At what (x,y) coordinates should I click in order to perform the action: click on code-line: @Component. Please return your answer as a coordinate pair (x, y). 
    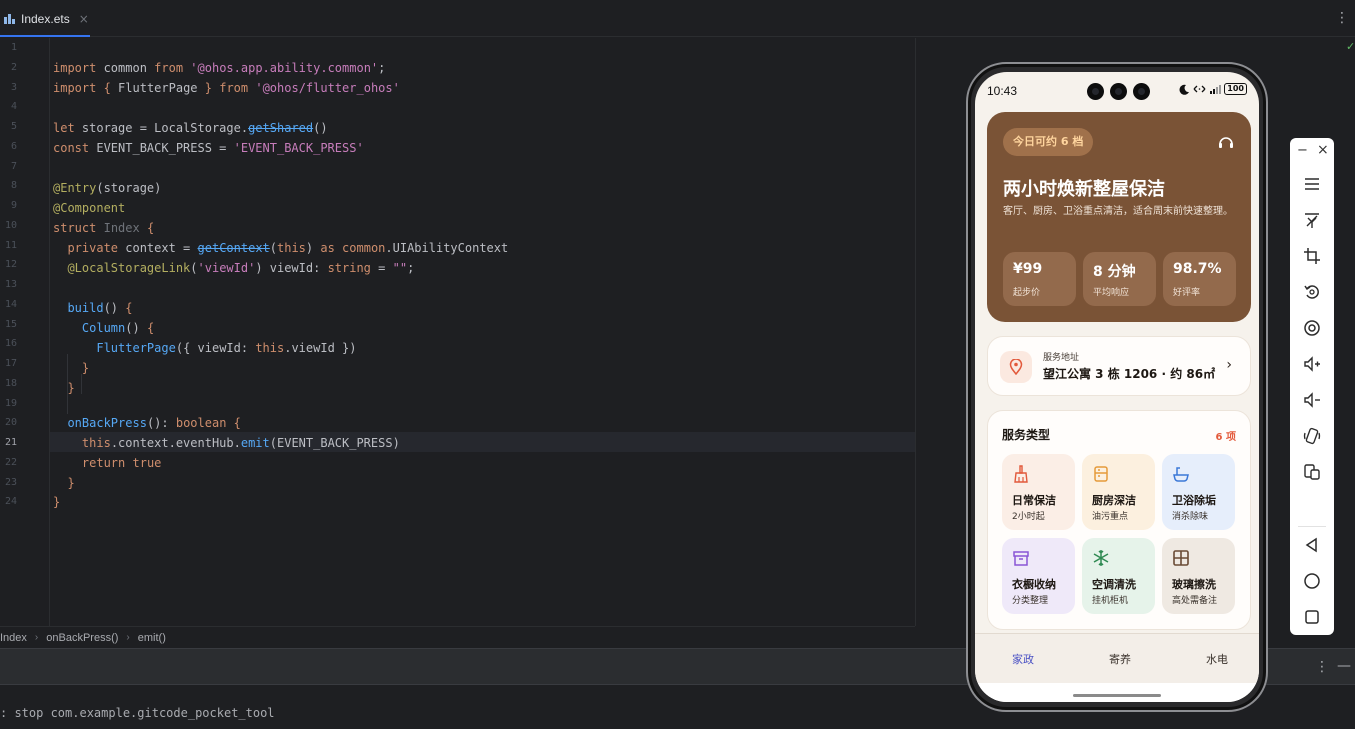
    Looking at the image, I should click on (89, 208).